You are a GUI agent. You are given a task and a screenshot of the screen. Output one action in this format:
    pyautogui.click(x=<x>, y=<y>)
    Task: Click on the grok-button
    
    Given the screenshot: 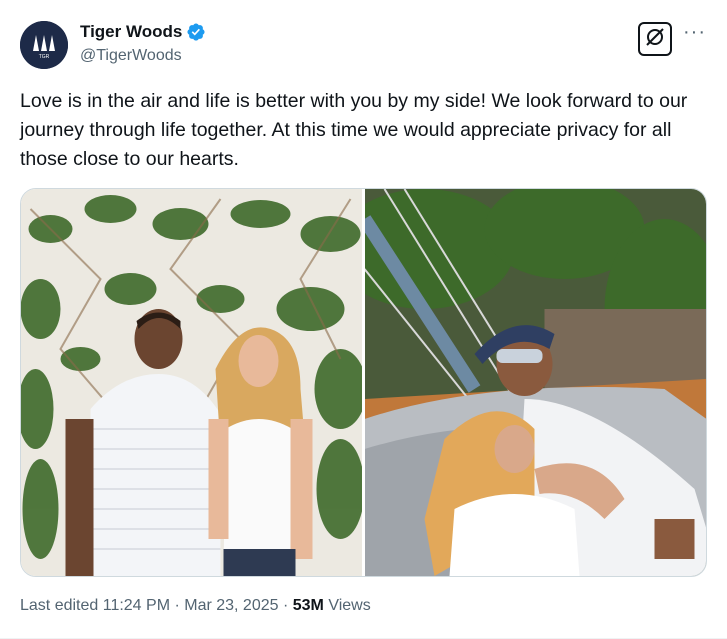 What is the action you would take?
    pyautogui.click(x=655, y=39)
    